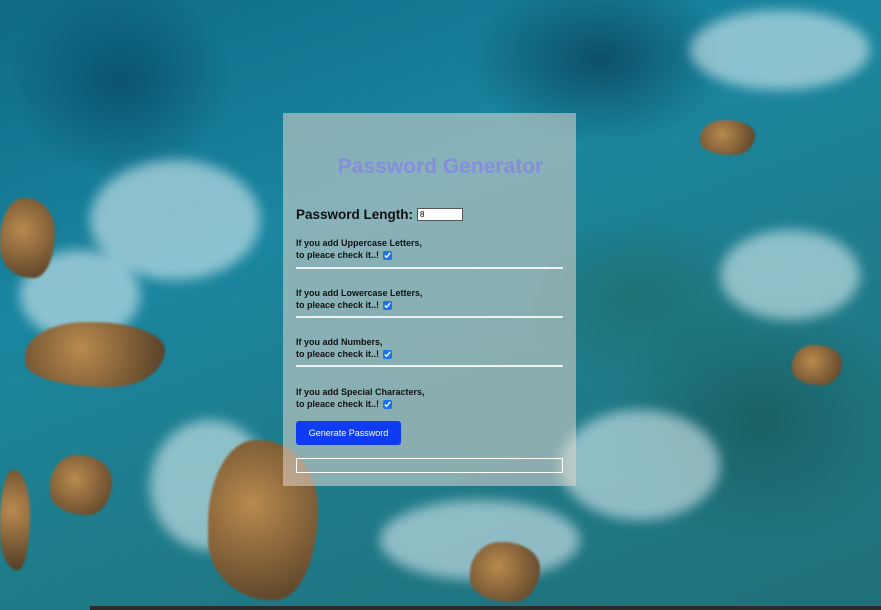  What do you see at coordinates (348, 433) in the screenshot?
I see `generate-password-button: Generate Password` at bounding box center [348, 433].